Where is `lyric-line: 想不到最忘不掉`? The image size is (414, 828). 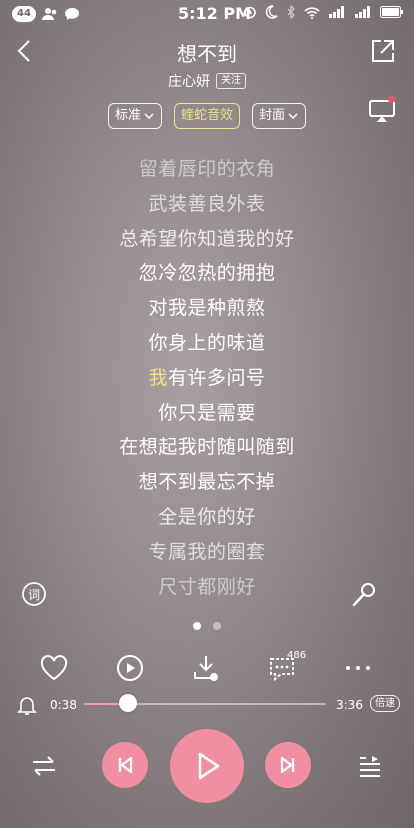
lyric-line: 想不到最忘不掉 is located at coordinates (207, 482).